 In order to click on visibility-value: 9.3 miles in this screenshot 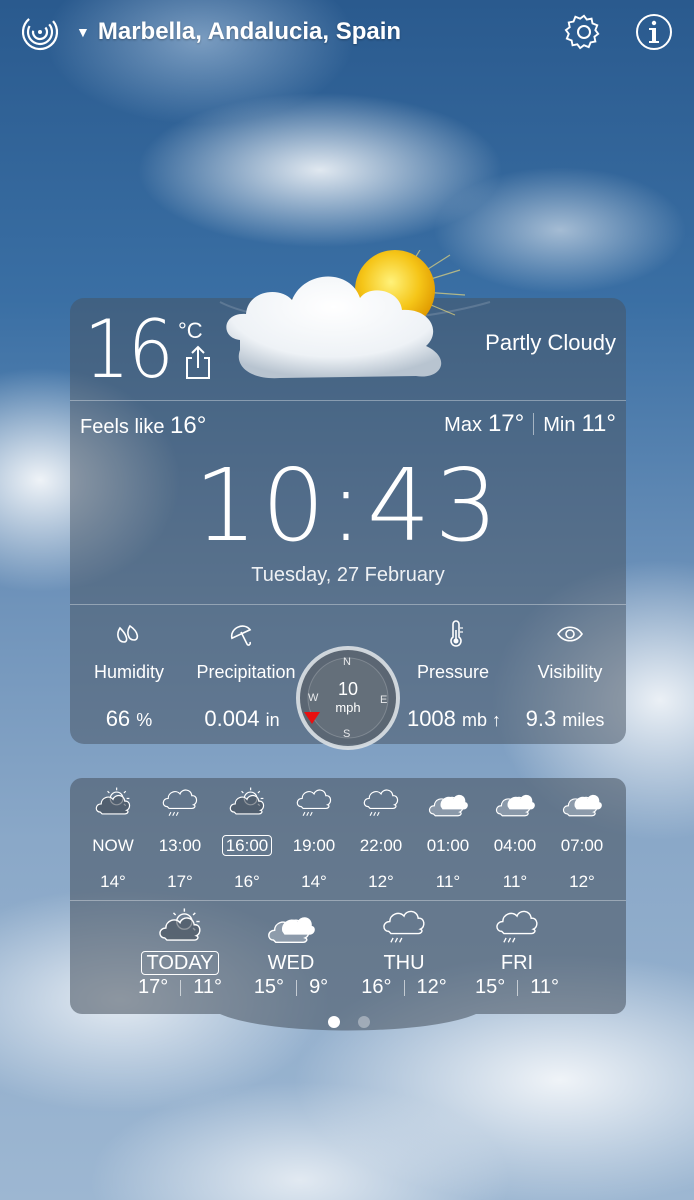, I will do `click(565, 719)`.